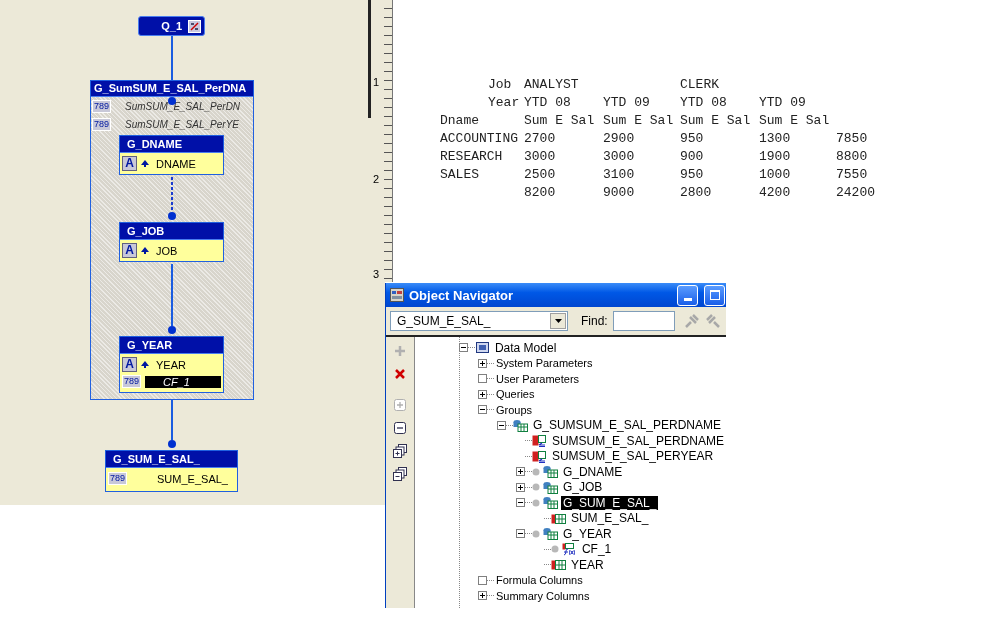 The height and width of the screenshot is (643, 1005). I want to click on report-text: 8200, so click(540, 193).